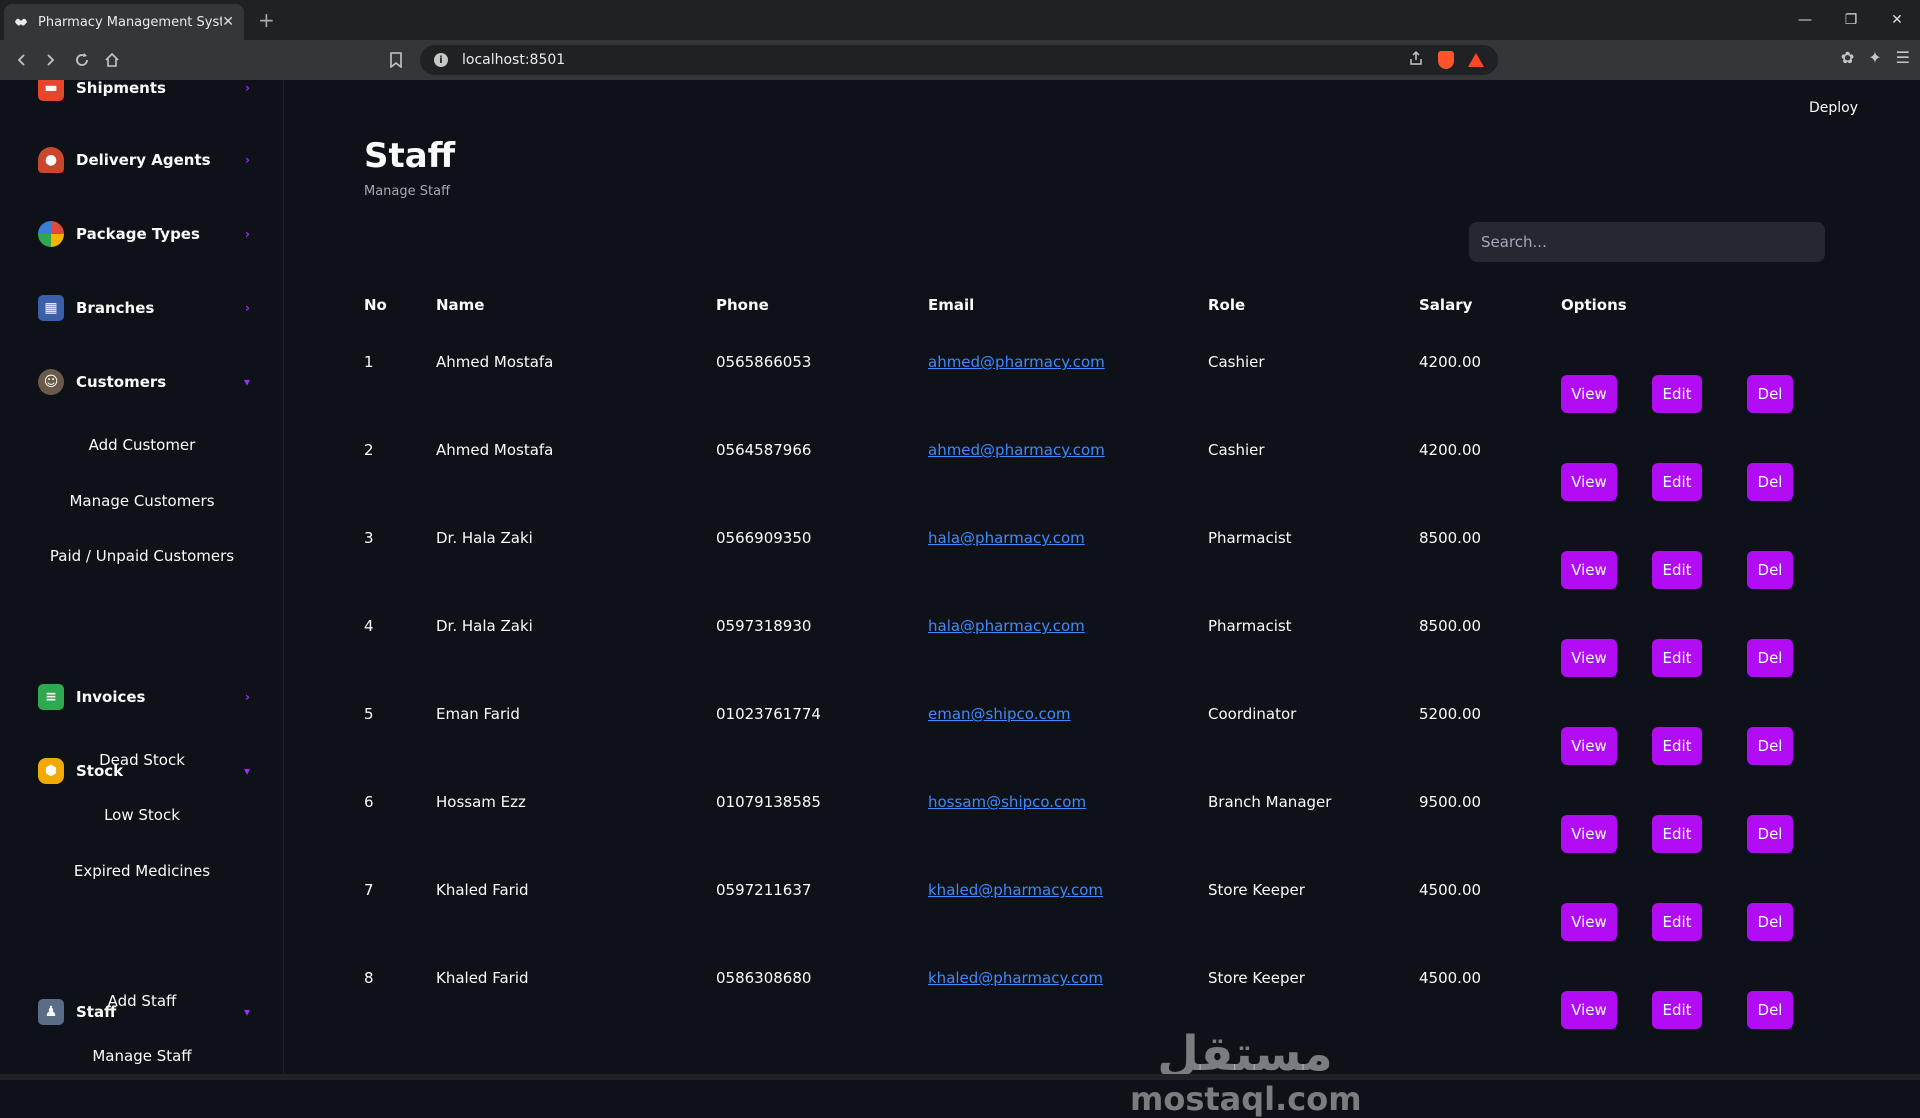 Image resolution: width=1920 pixels, height=1118 pixels. I want to click on sidebar-item-delivery-agents: ● Delivery Agents ›, so click(144, 160).